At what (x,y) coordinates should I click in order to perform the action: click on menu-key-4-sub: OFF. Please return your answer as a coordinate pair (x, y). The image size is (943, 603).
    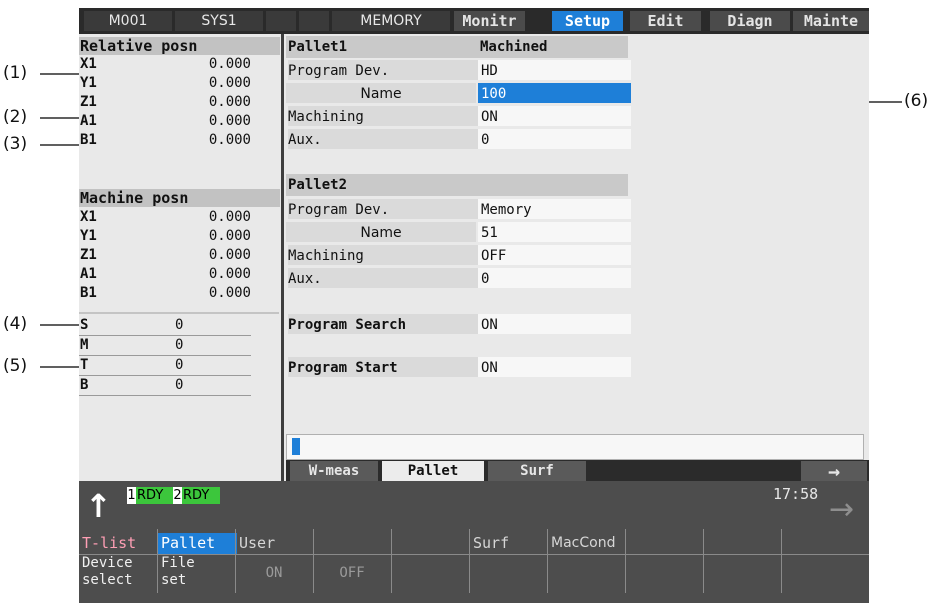
    Looking at the image, I should click on (352, 573).